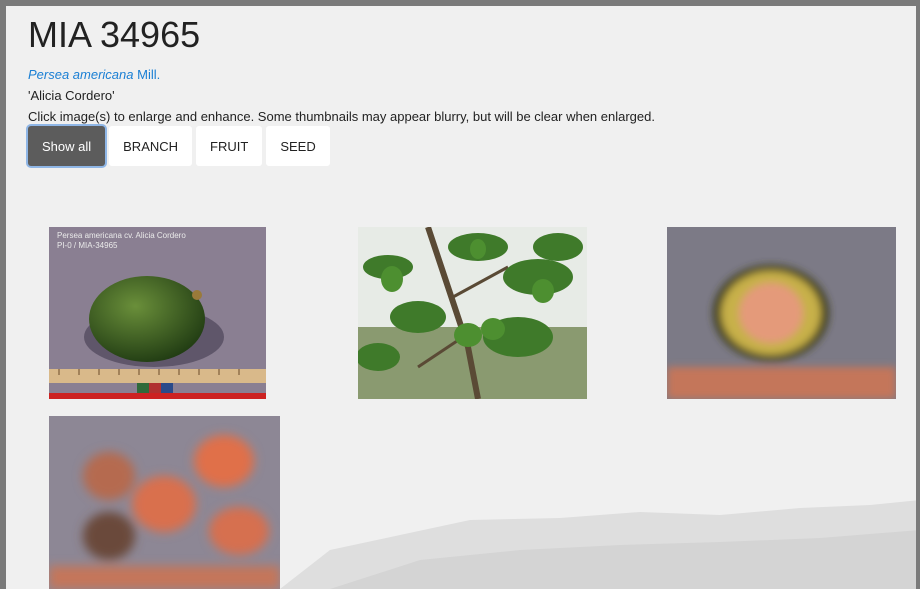 This screenshot has height=589, width=920. I want to click on thumbnail-branch, so click(472, 313).